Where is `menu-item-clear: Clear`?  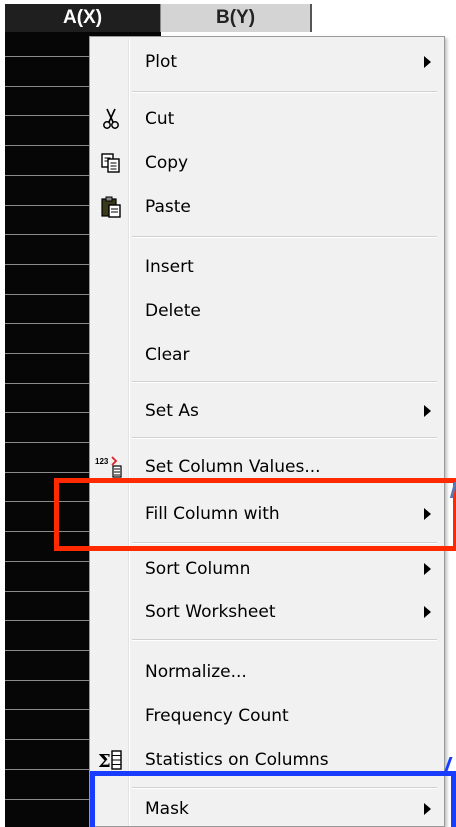
menu-item-clear: Clear is located at coordinates (266, 355).